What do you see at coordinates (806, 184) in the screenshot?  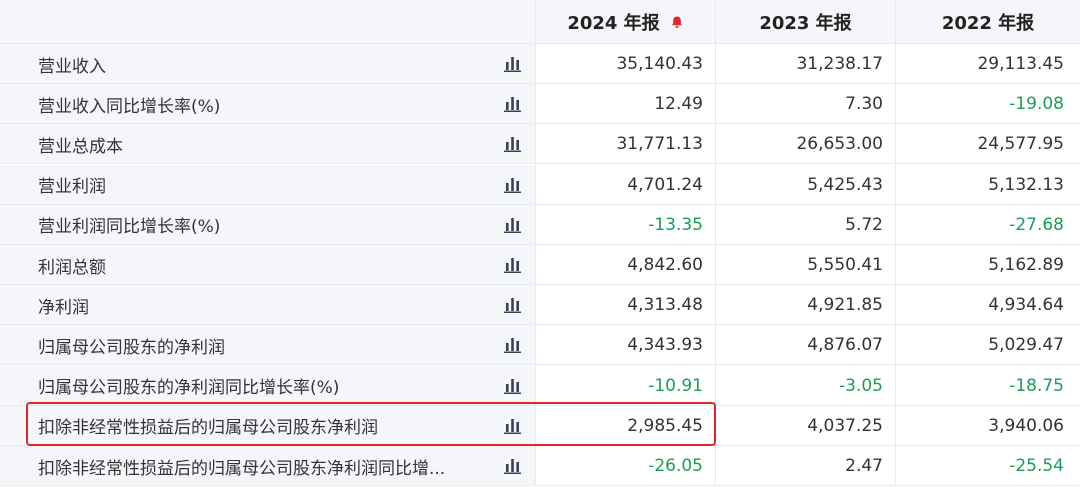 I see `value-2023: 5,425.43` at bounding box center [806, 184].